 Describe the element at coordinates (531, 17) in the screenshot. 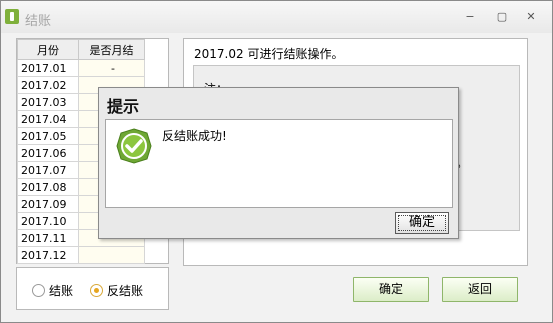

I see `close-button: ✕` at that location.